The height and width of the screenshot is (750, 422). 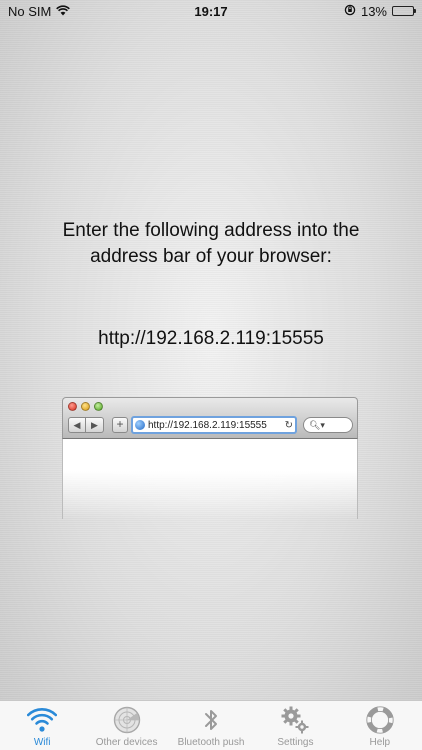 I want to click on back-arrow-icon: ◀, so click(x=77, y=425).